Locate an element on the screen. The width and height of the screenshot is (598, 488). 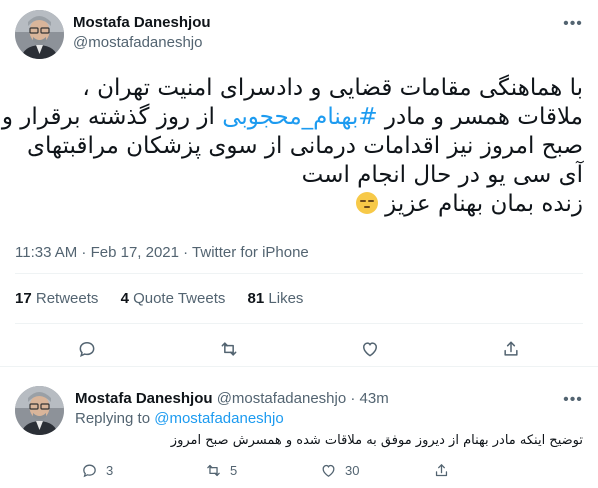
tweet-line-segment: ملاقات همسر و مادر is located at coordinates (480, 117).